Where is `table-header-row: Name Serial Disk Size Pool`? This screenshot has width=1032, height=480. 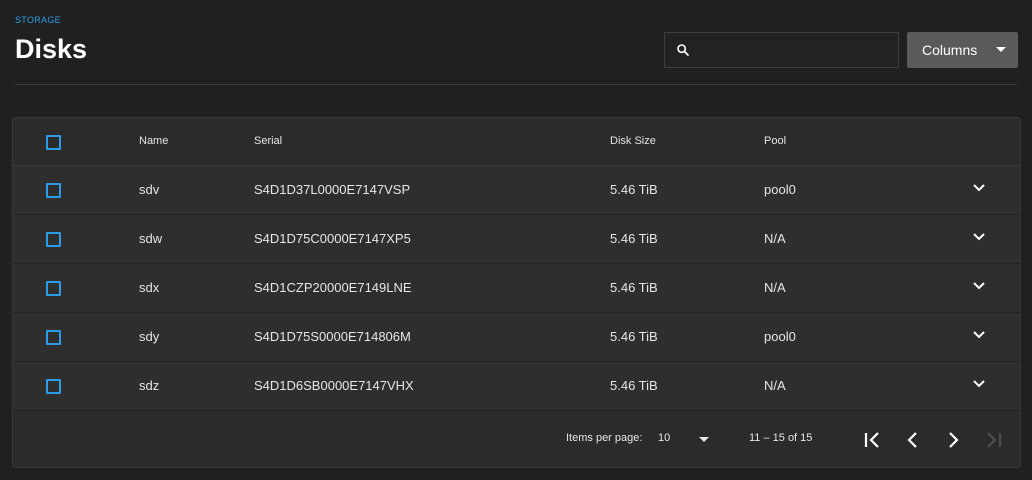
table-header-row: Name Serial Disk Size Pool is located at coordinates (516, 142).